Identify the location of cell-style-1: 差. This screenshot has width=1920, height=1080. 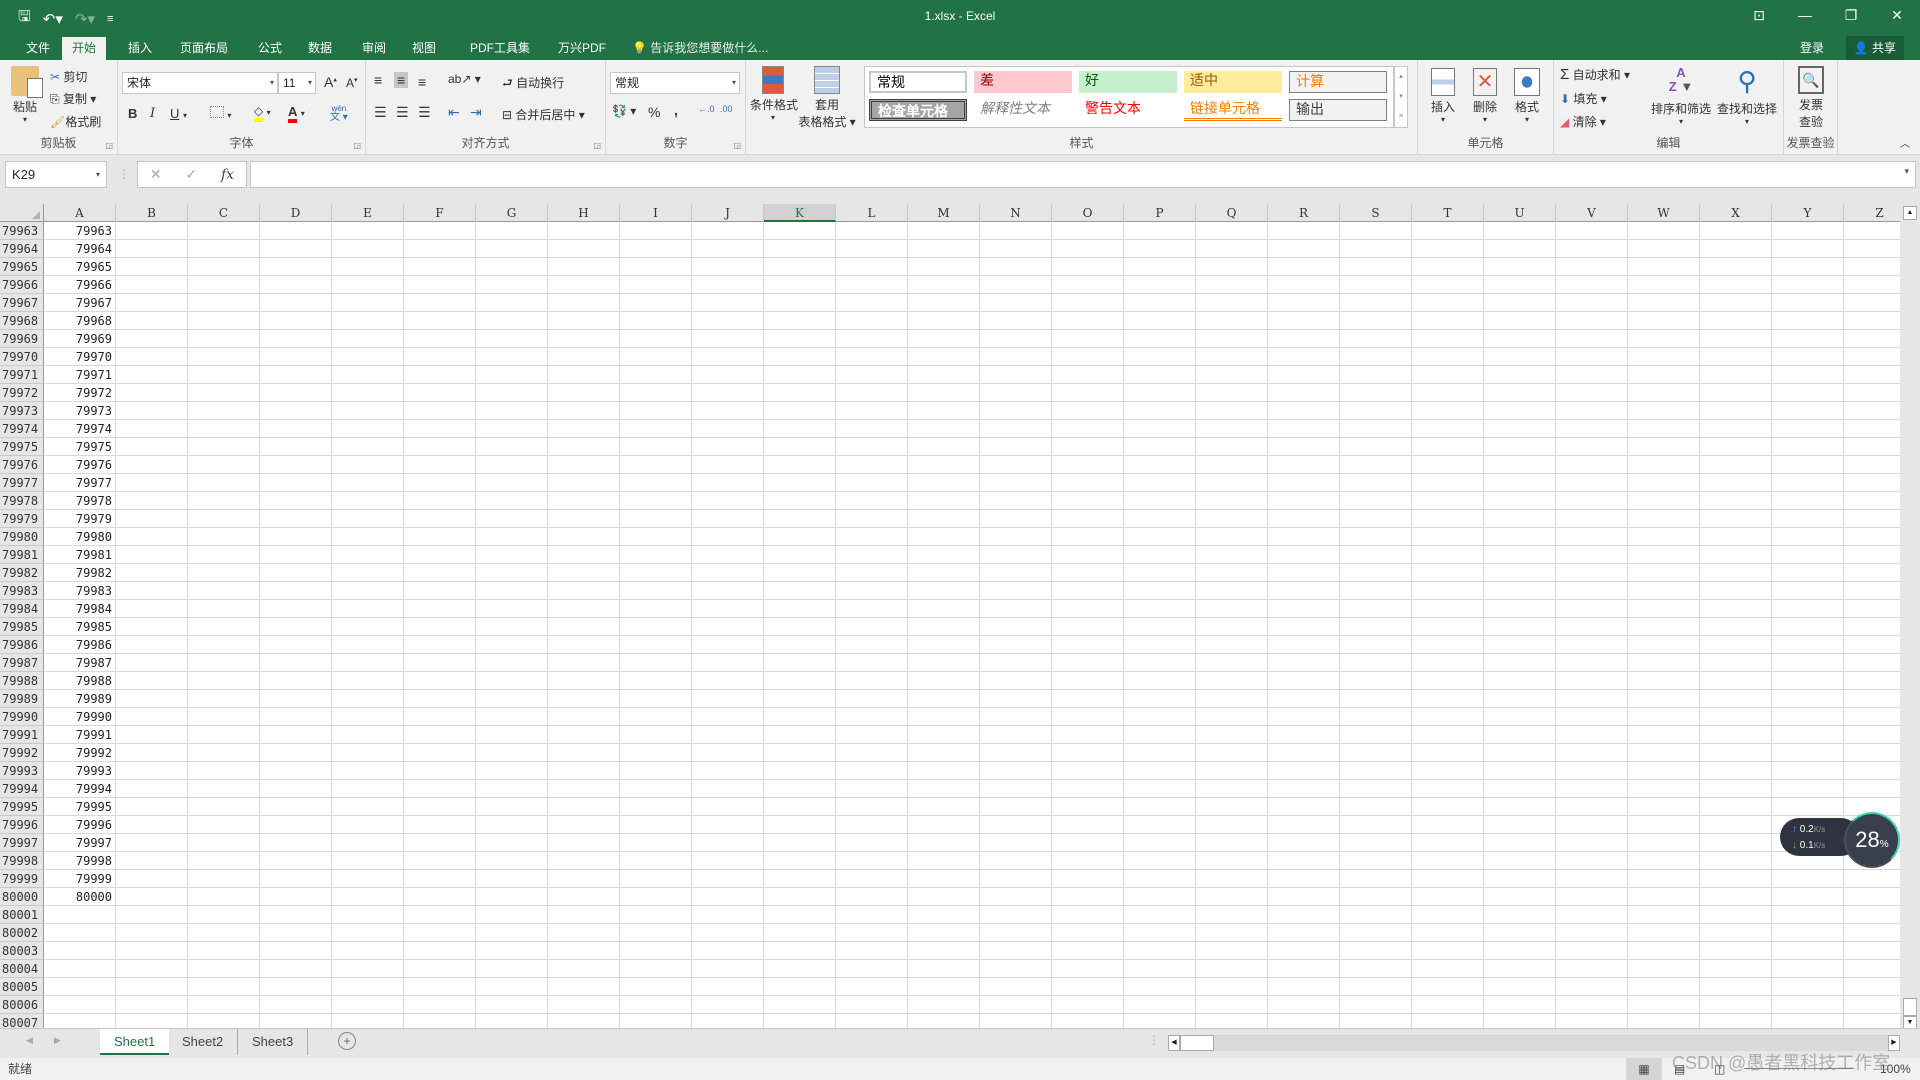
(1023, 82).